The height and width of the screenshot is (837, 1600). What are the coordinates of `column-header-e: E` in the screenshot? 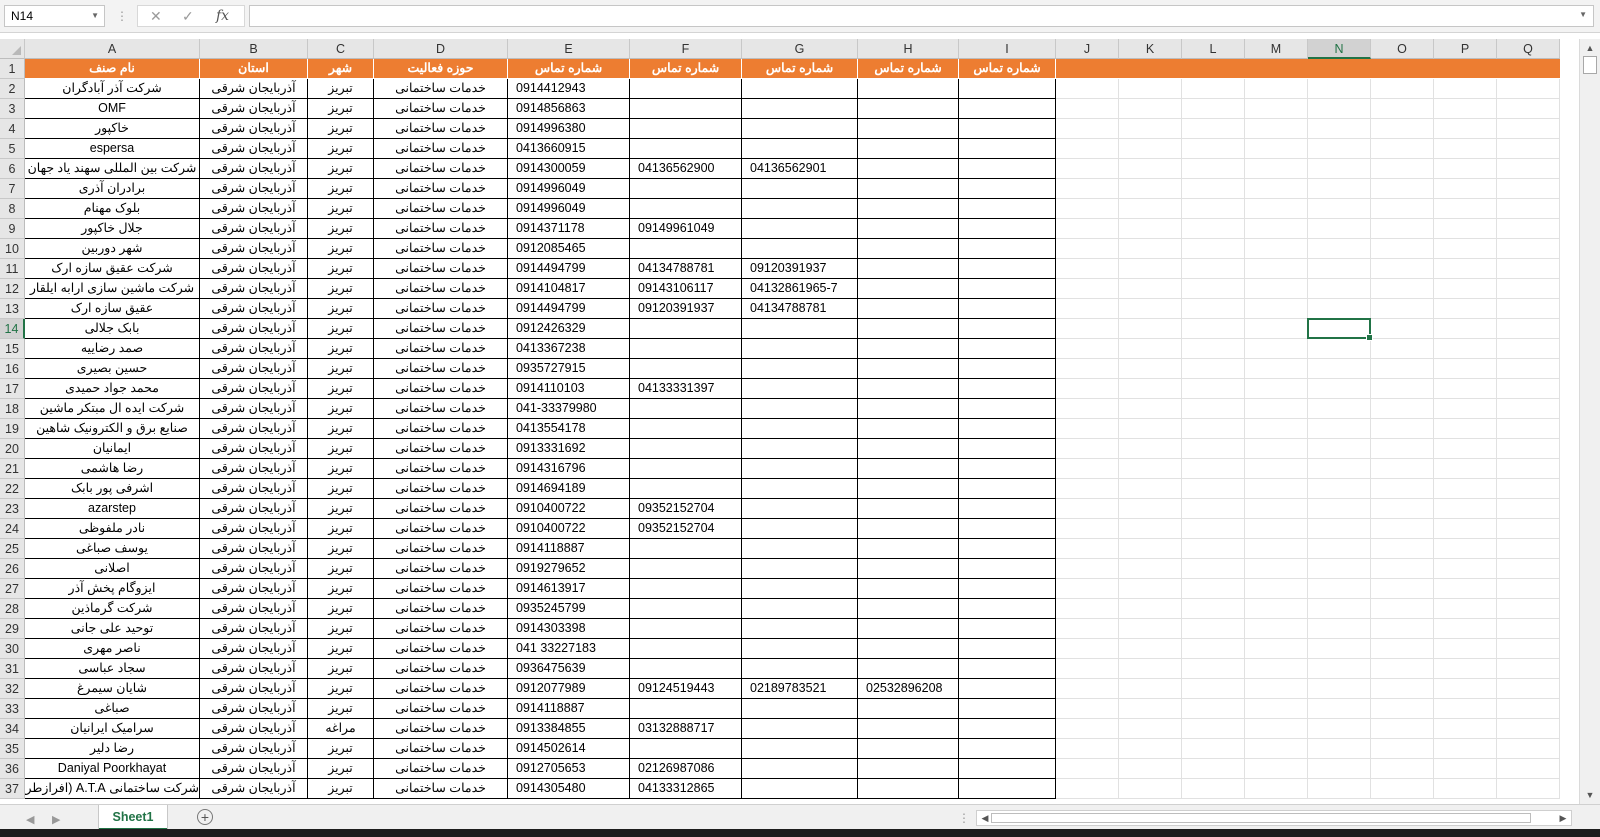 It's located at (569, 49).